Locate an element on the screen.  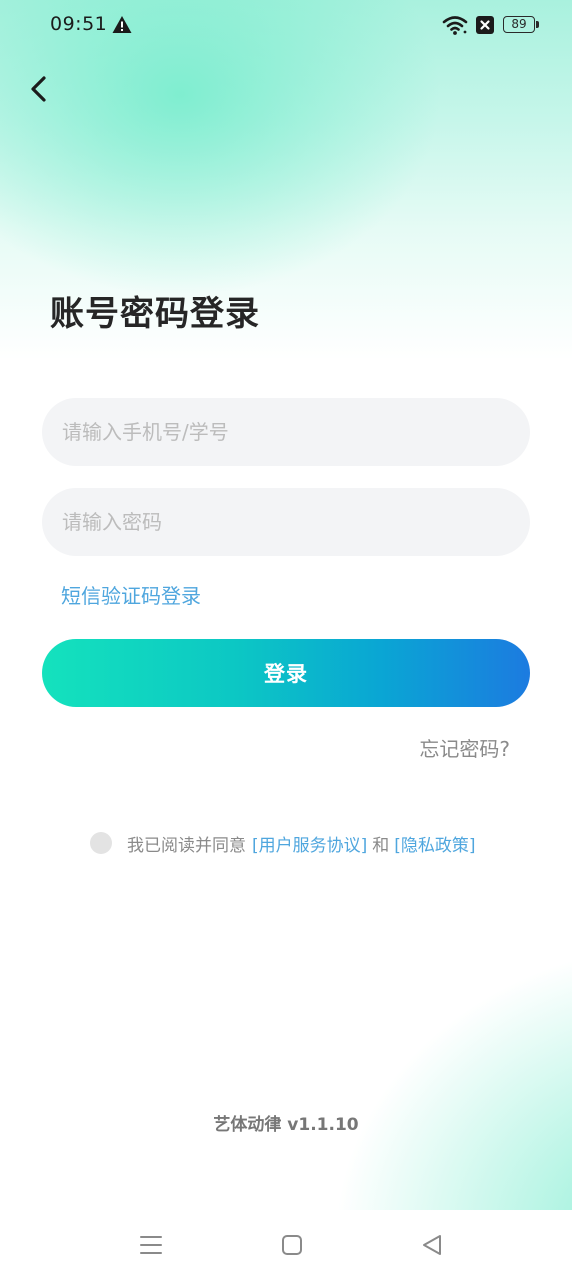
sim-icon is located at coordinates (485, 25).